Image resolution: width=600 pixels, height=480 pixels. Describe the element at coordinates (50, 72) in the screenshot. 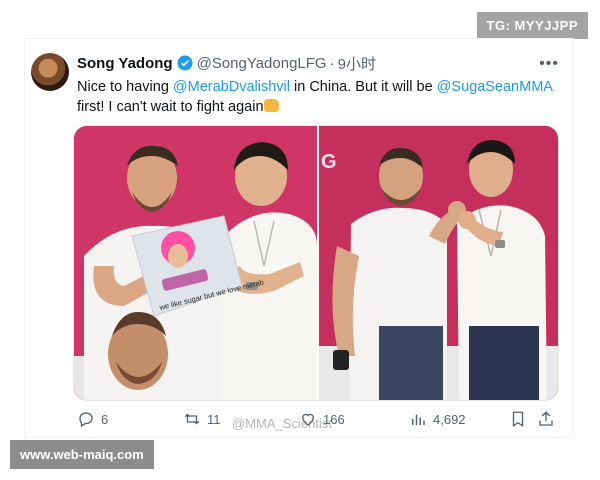

I see `avatar` at that location.